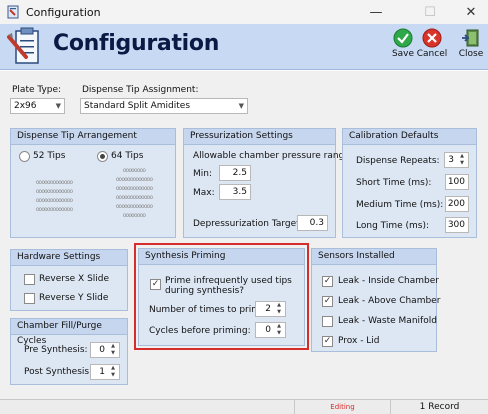  Describe the element at coordinates (24, 156) in the screenshot. I see `radio-52-tips` at that location.